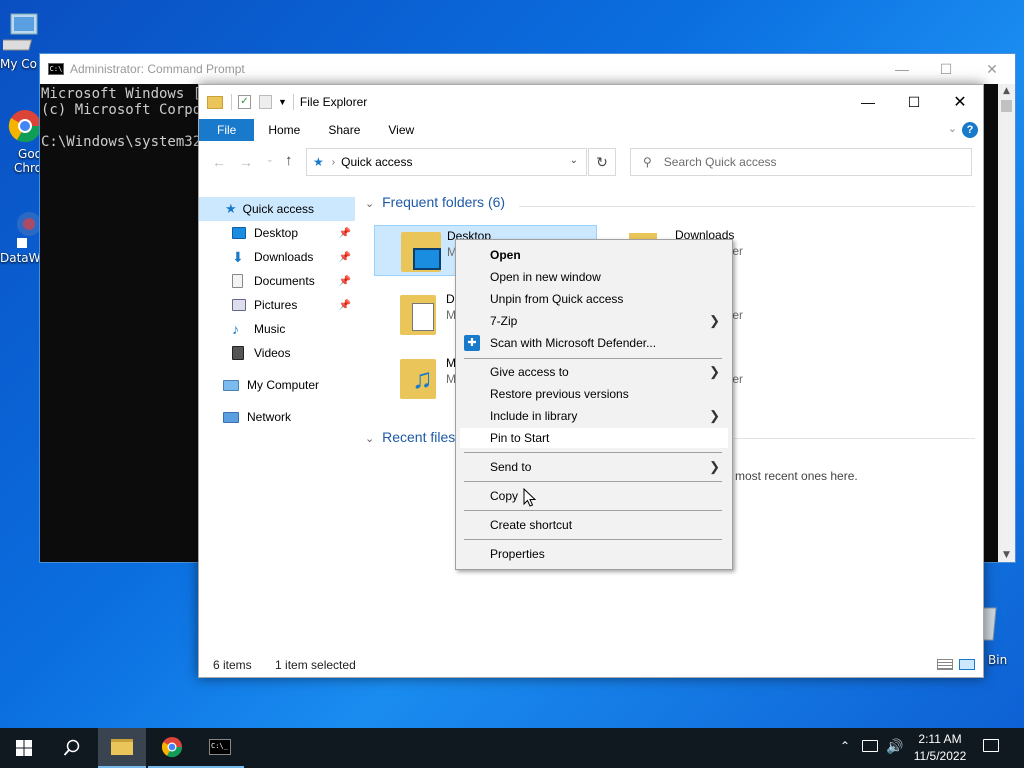  What do you see at coordinates (244, 102) in the screenshot?
I see `properties-icon: ✓` at bounding box center [244, 102].